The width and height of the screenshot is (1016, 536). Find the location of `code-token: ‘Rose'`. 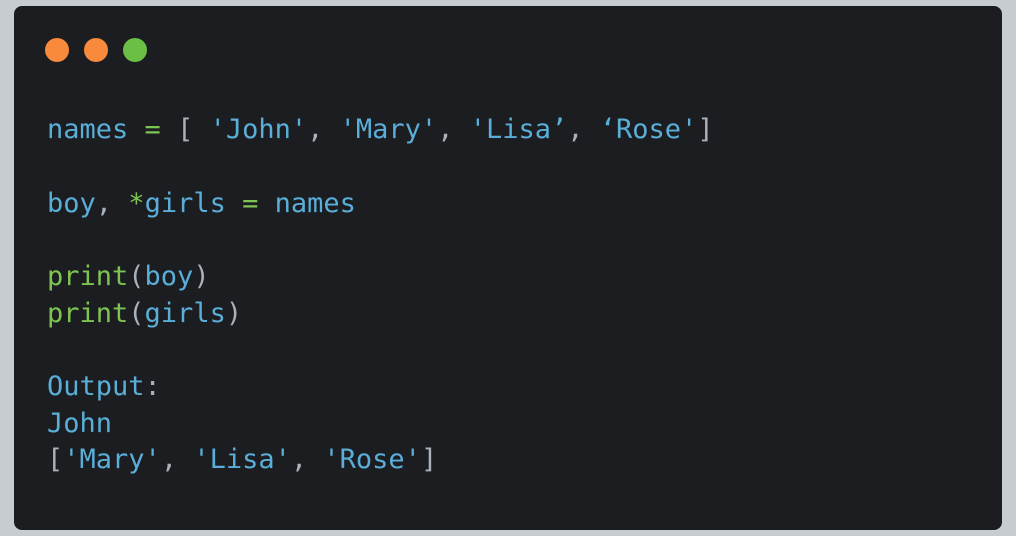

code-token: ‘Rose' is located at coordinates (648, 129).